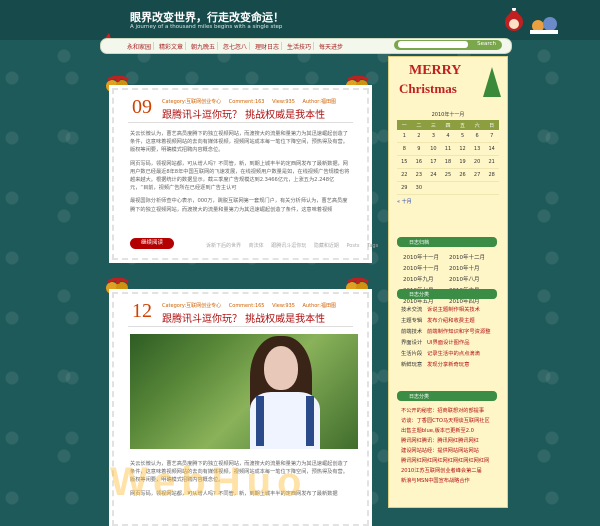 This screenshot has height=526, width=600. What do you see at coordinates (235, 46) in the screenshot?
I see `nav-item-misc: 忽七忽八` at bounding box center [235, 46].